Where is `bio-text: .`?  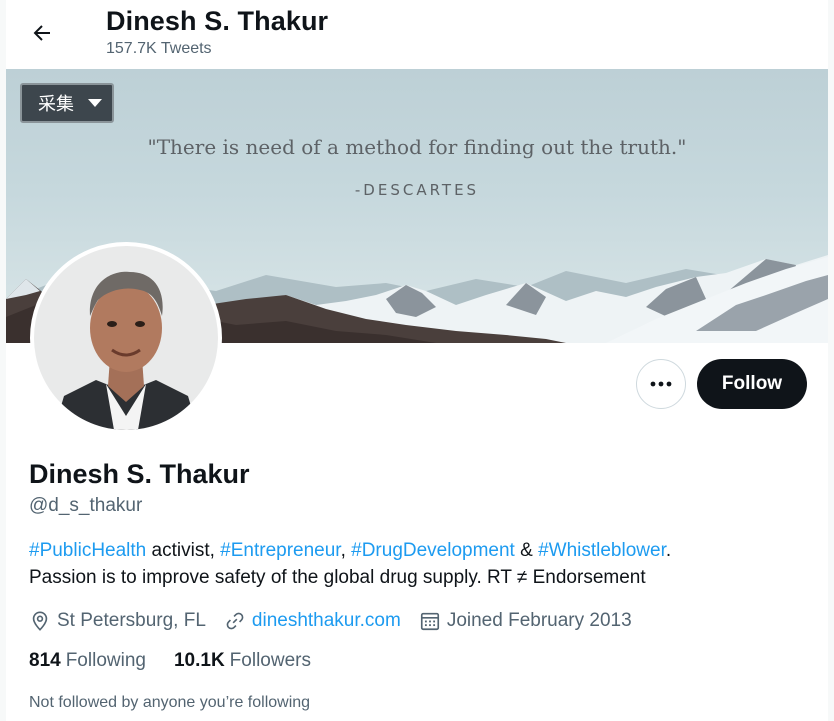 bio-text: . is located at coordinates (668, 550).